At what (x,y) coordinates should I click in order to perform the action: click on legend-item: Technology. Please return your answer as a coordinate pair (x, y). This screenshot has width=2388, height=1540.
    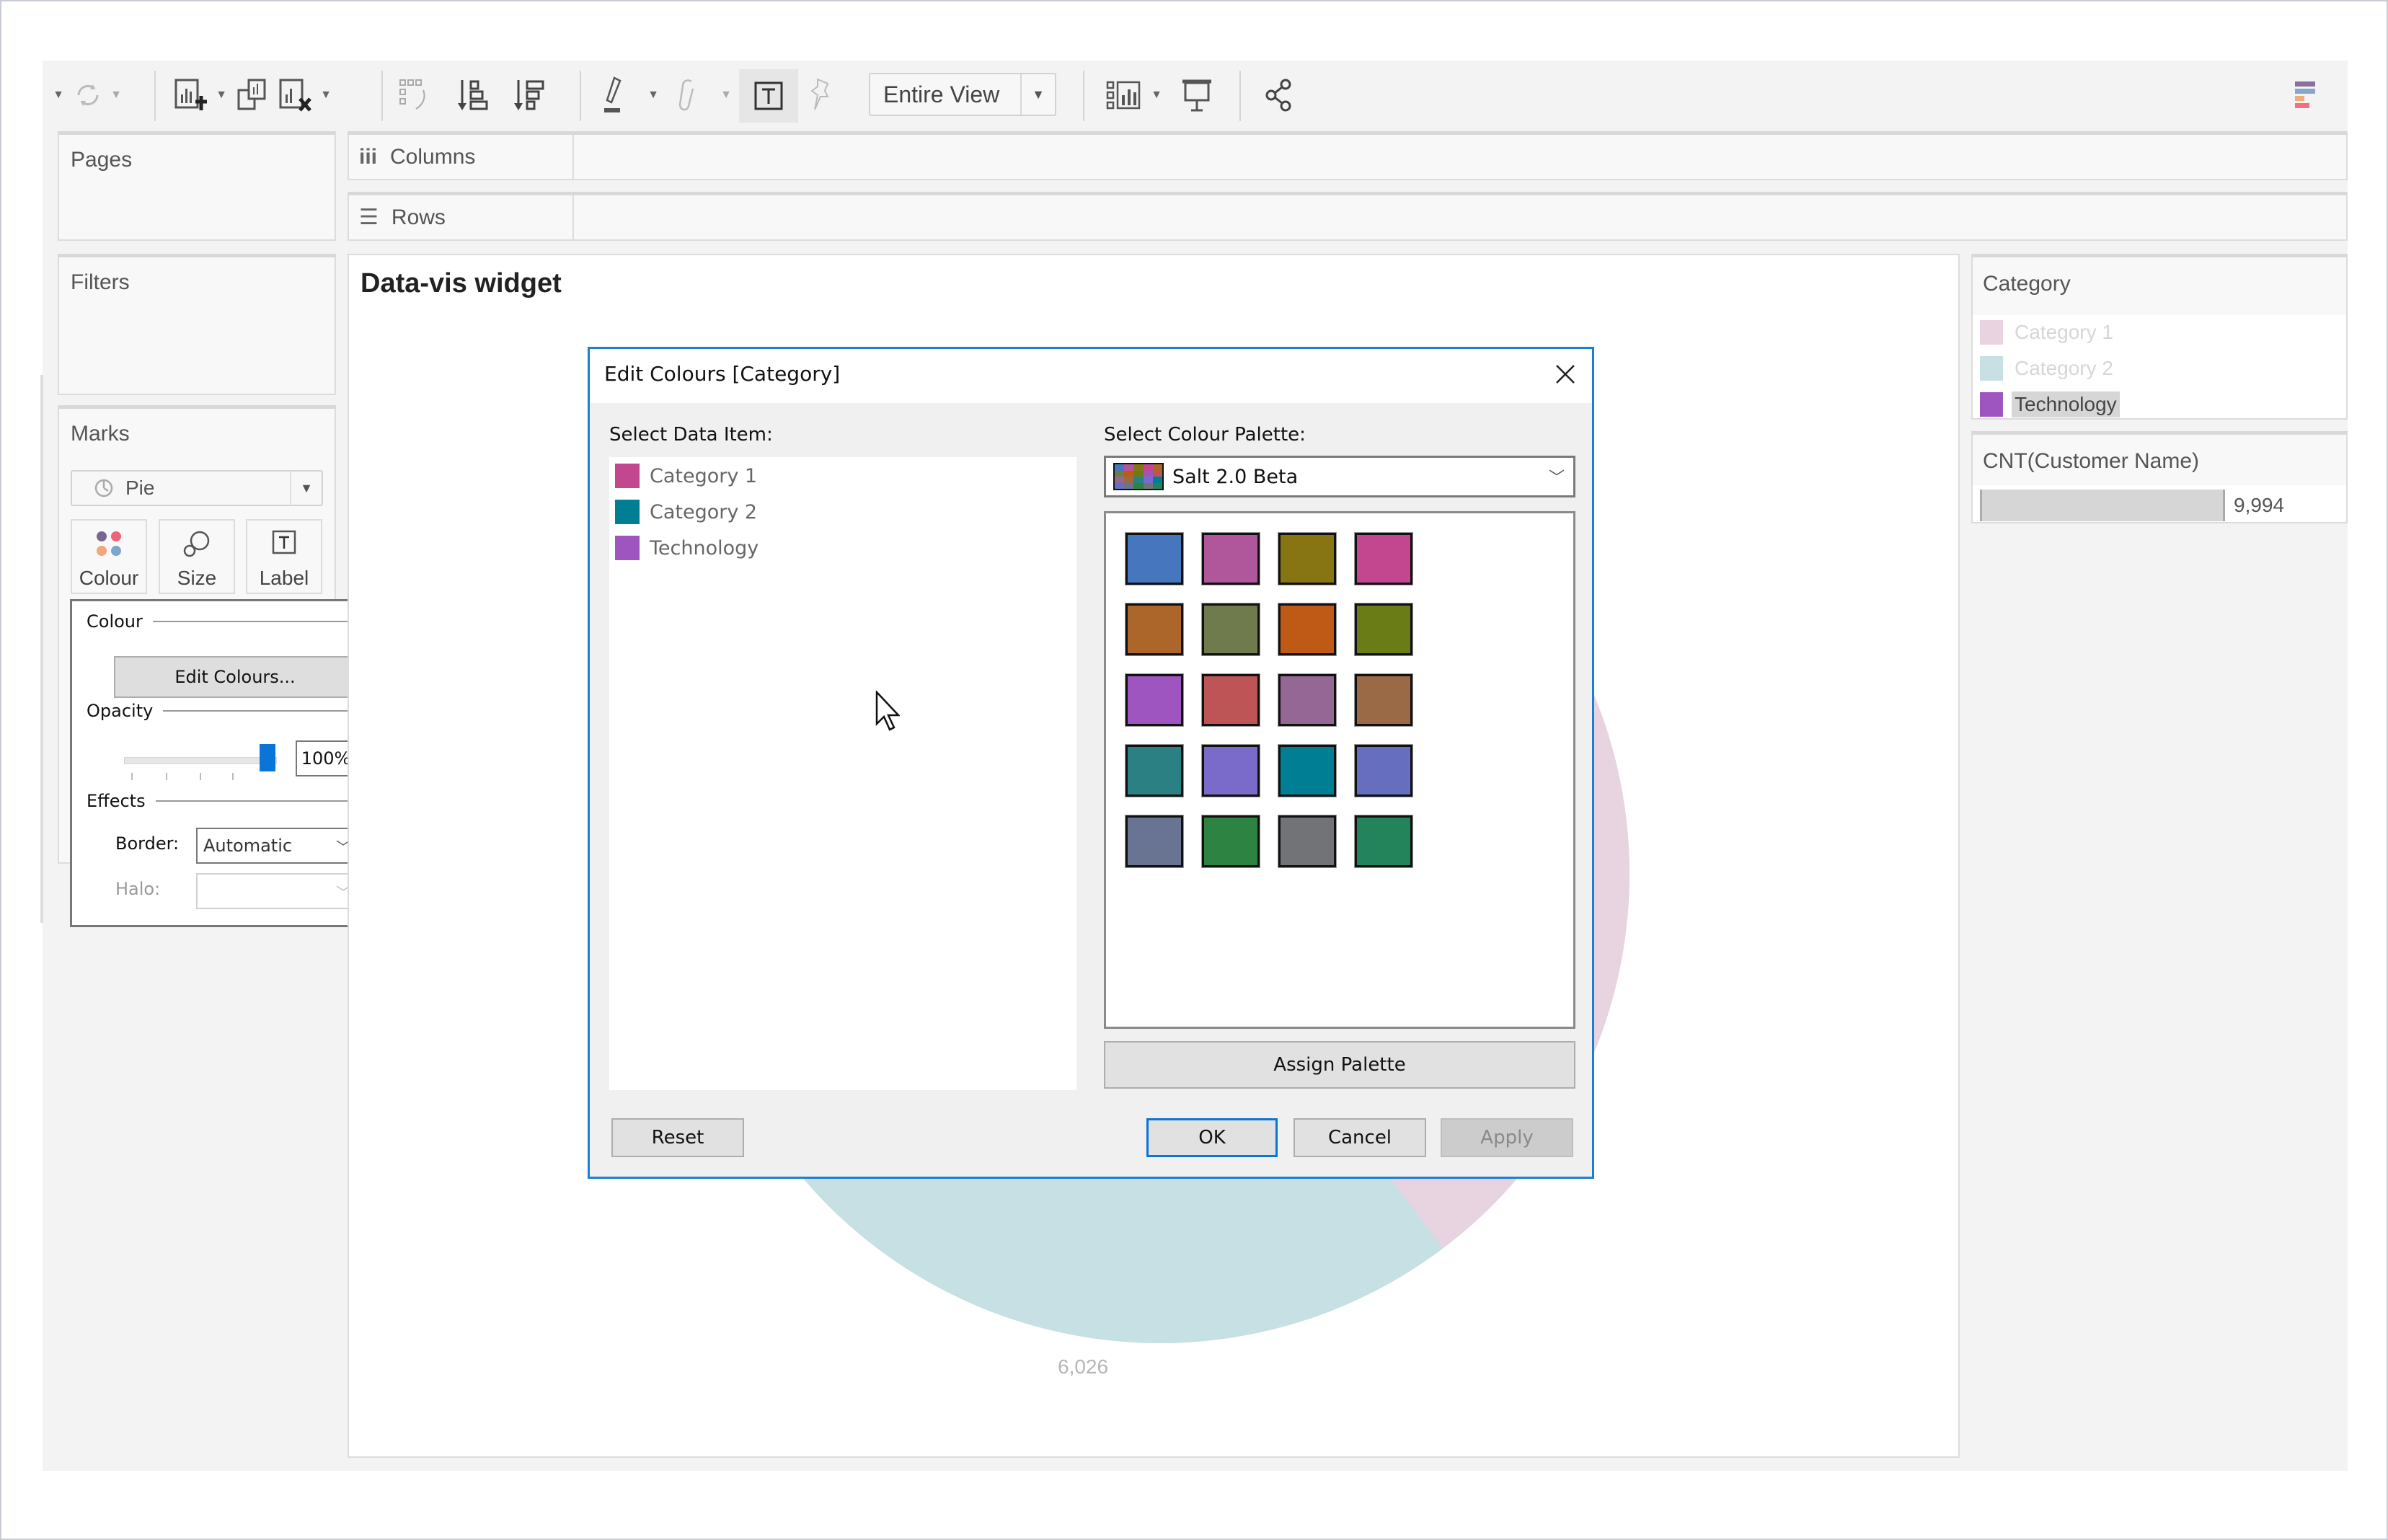
    Looking at the image, I should click on (2050, 404).